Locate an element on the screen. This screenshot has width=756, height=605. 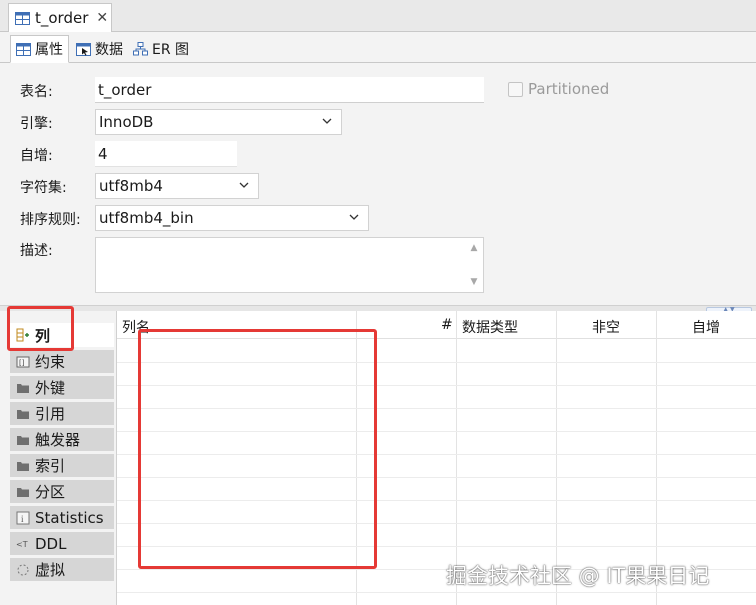
side-item-references: 引用 is located at coordinates (62, 414).